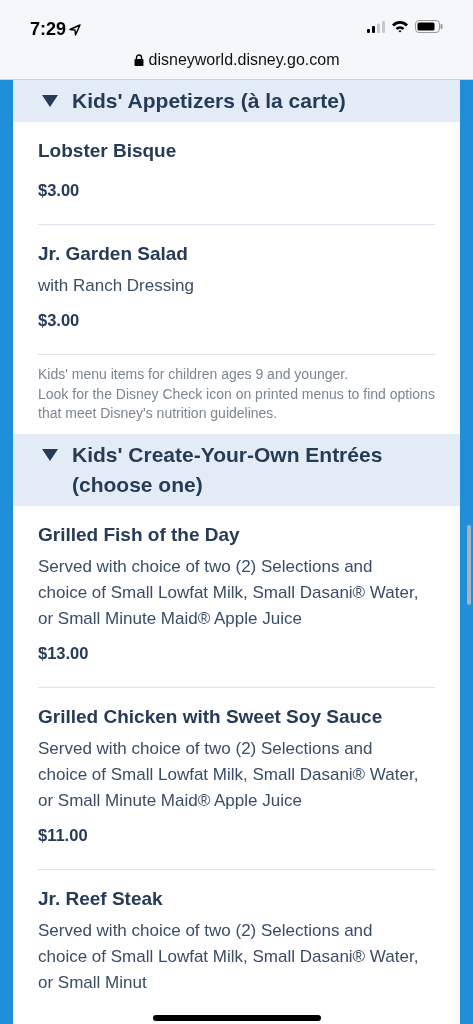 This screenshot has width=473, height=1024. What do you see at coordinates (236, 394) in the screenshot?
I see `menu-note: Kids' menu items for children ages 9 and younger. Look for the Disney Check icon on printed menus to find options that meet Disney's nutrition guidelines.` at bounding box center [236, 394].